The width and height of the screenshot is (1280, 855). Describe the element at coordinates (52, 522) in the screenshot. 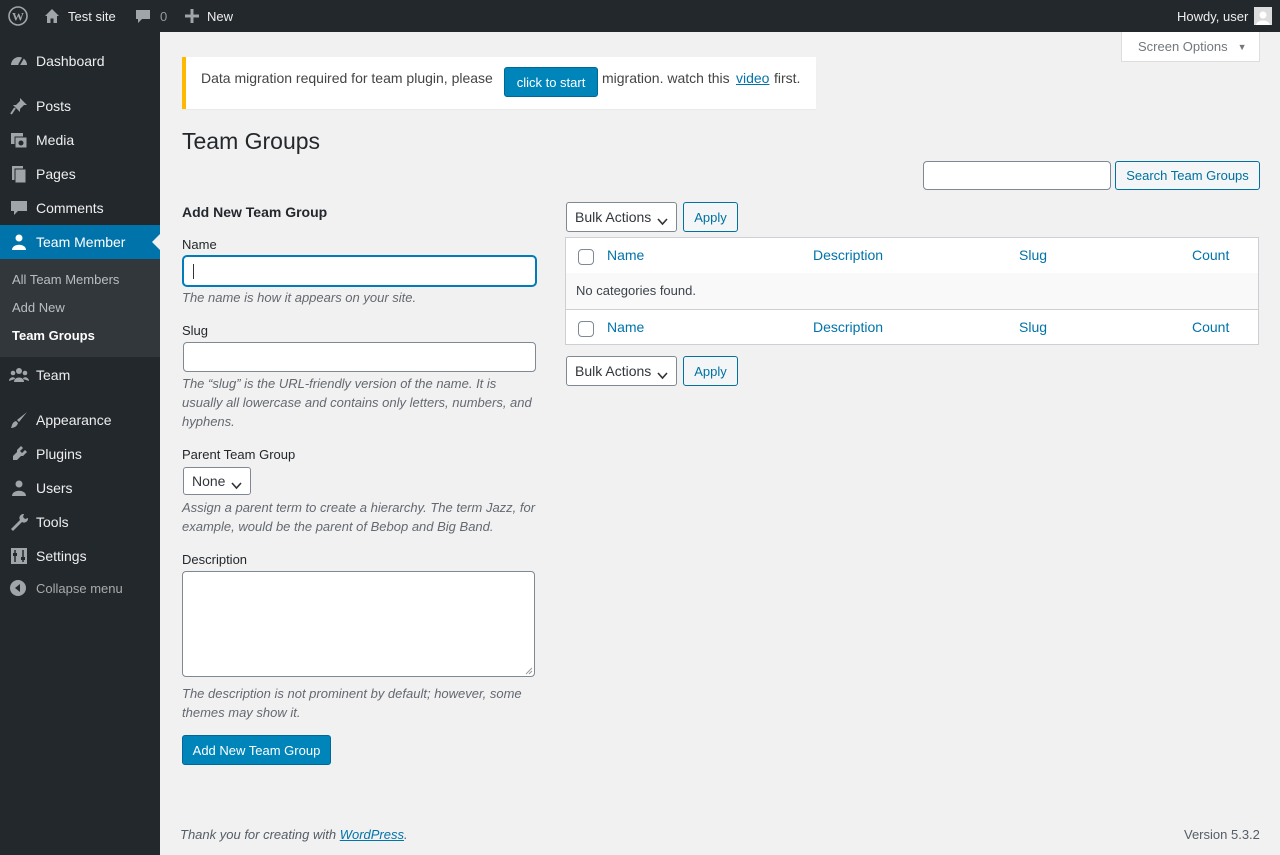

I see `sidebar-item-label: Tools` at that location.